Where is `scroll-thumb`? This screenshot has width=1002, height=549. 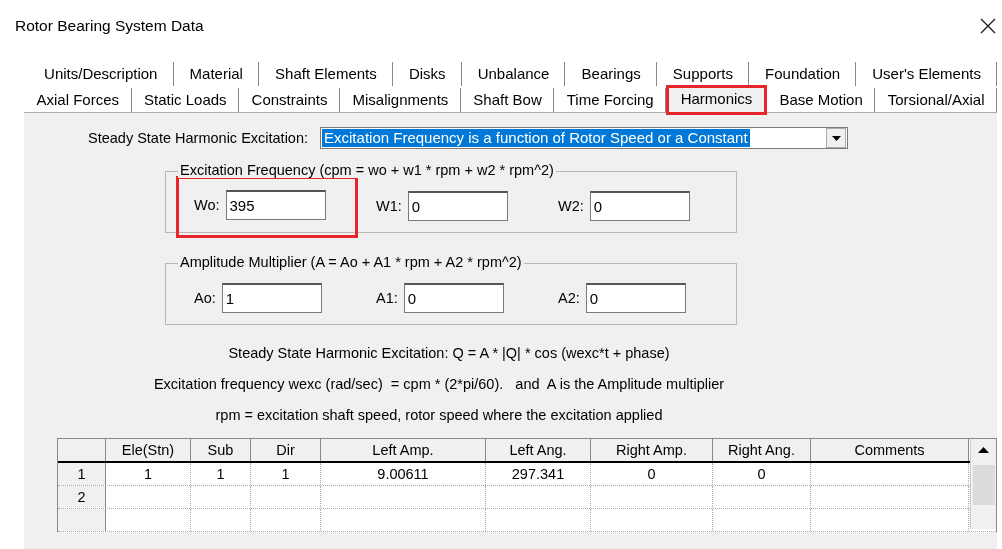 scroll-thumb is located at coordinates (983, 485).